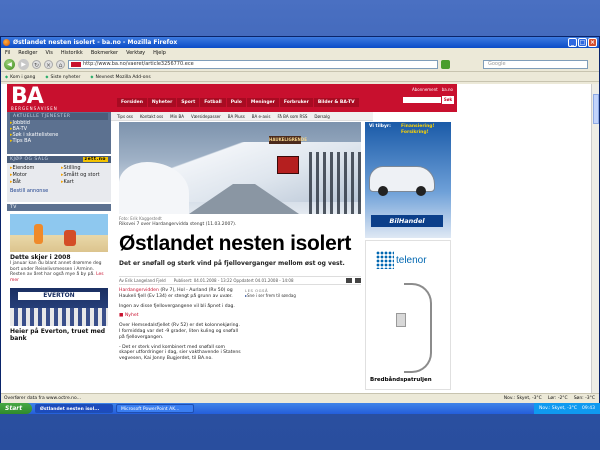 This screenshot has width=600, height=450. What do you see at coordinates (48, 64) in the screenshot?
I see `stop-button: ×` at bounding box center [48, 64].